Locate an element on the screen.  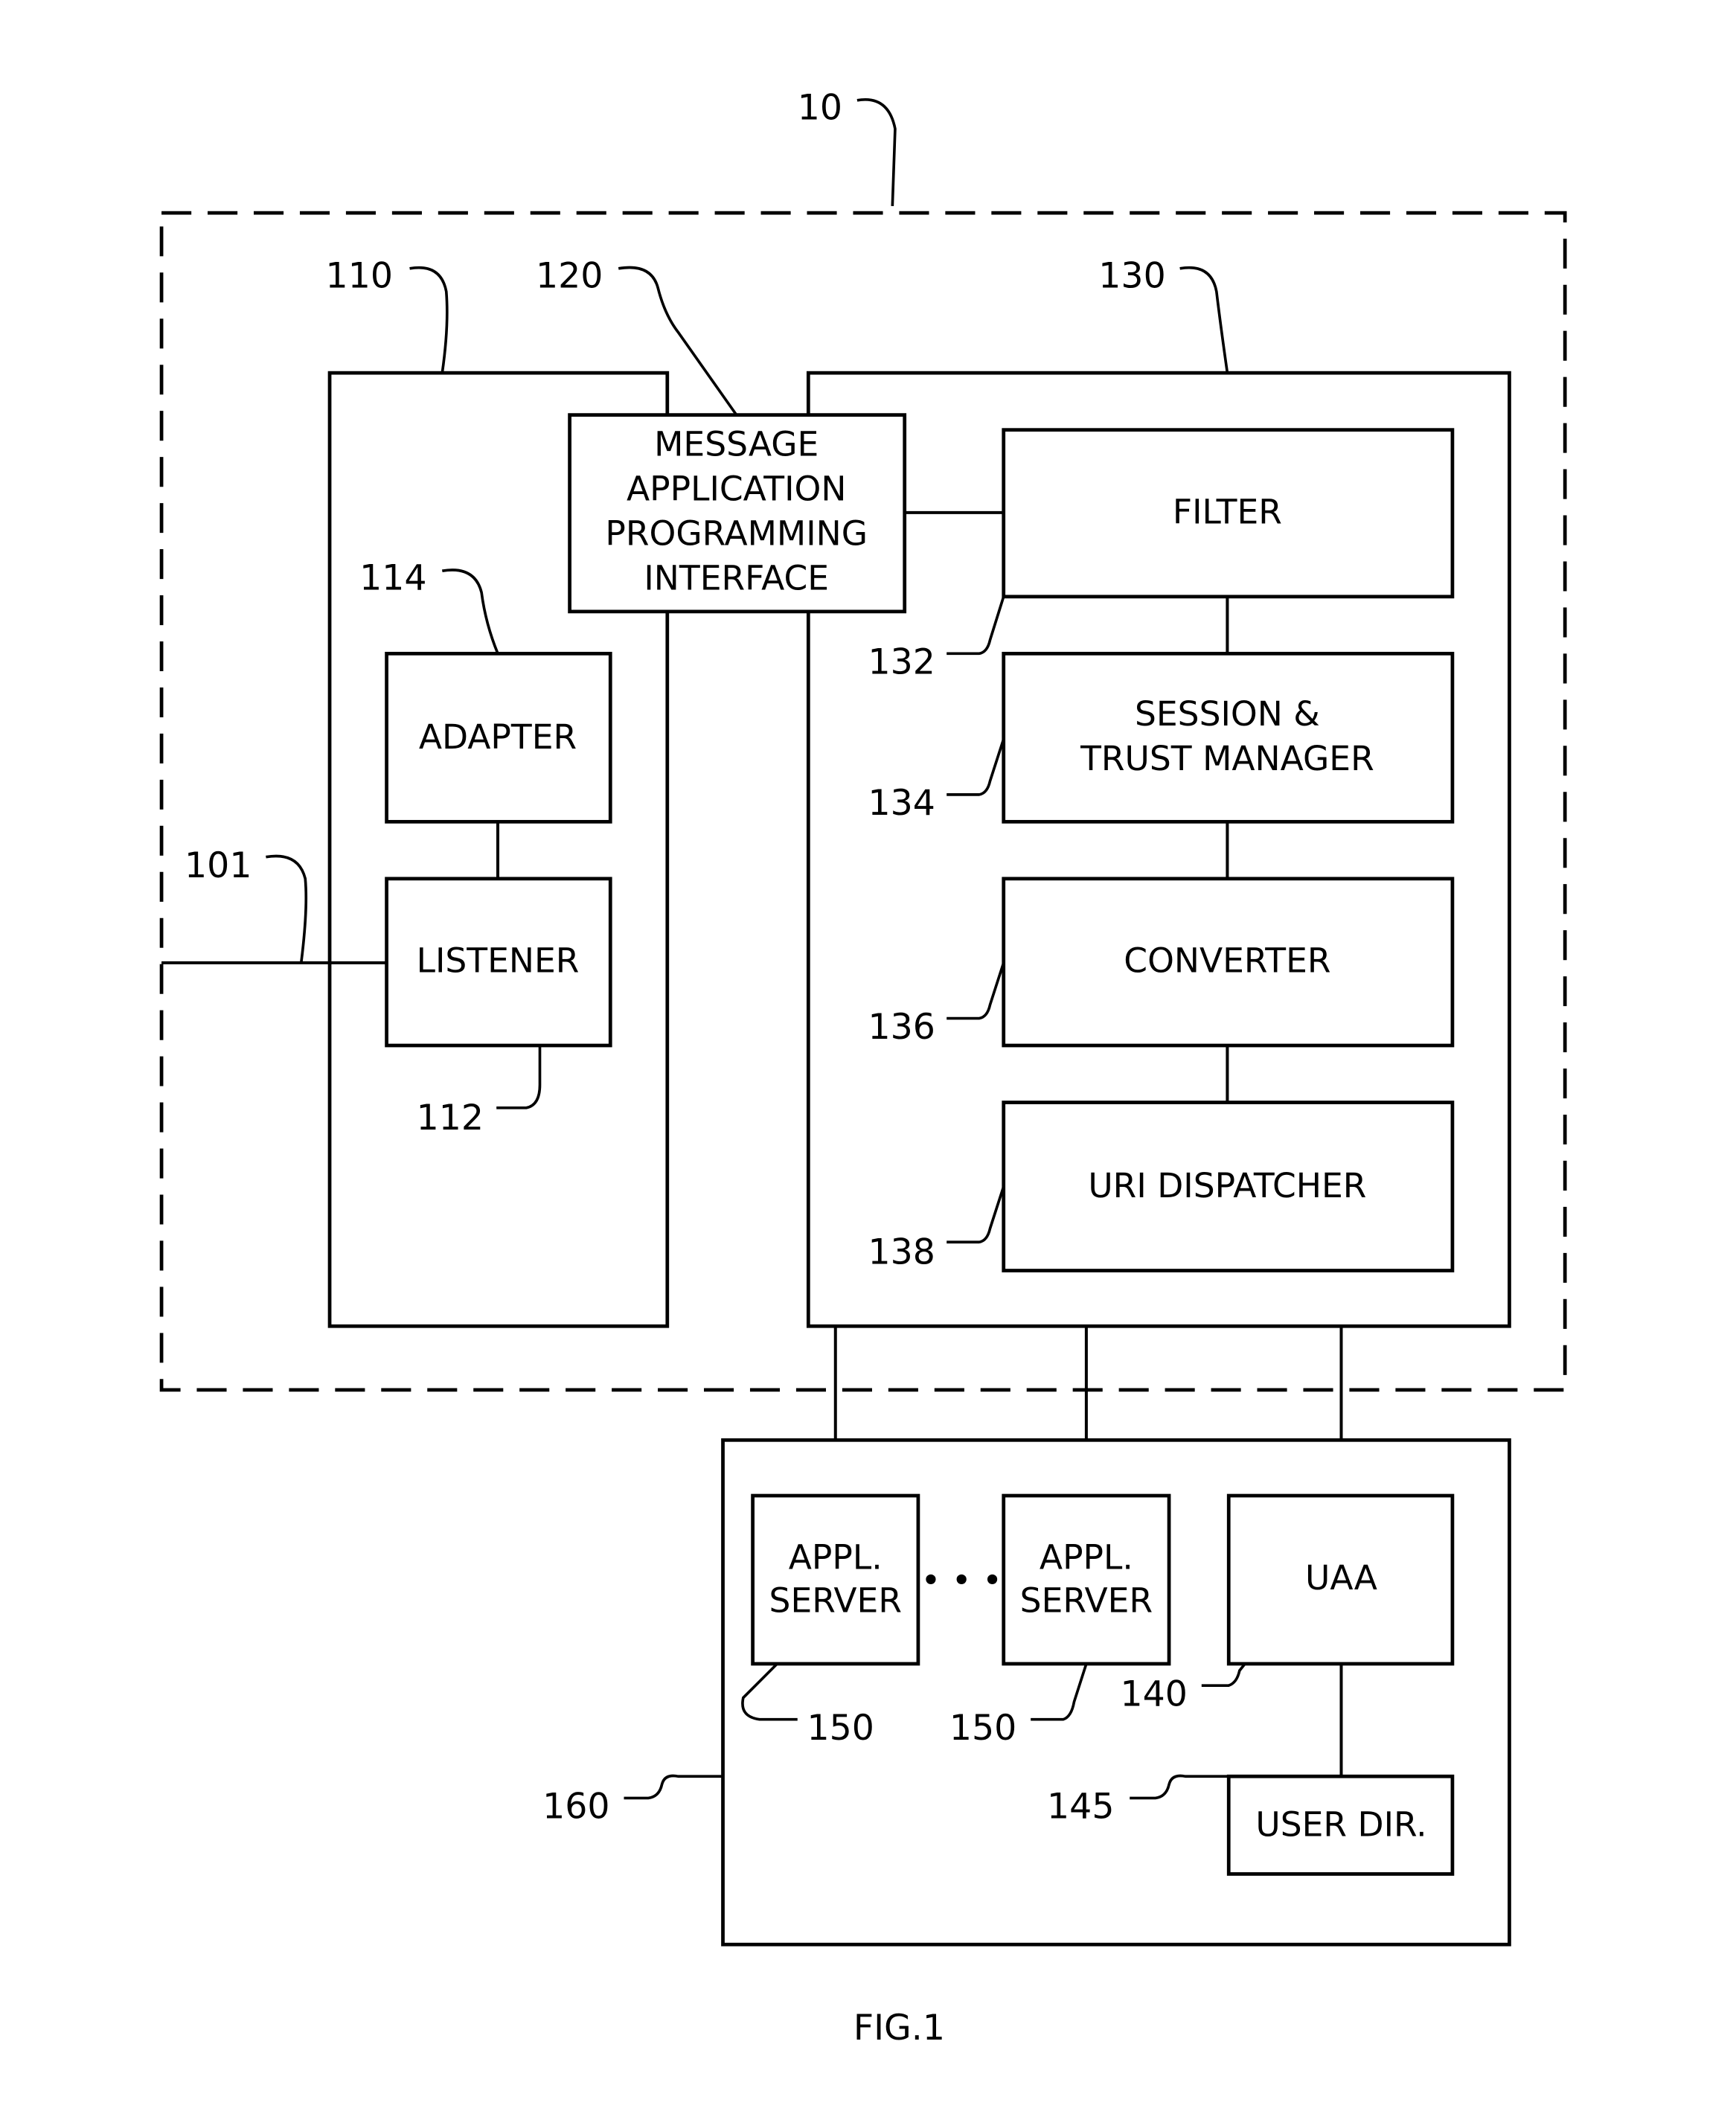
message-api-line-4: INTERFACE is located at coordinates (737, 579).